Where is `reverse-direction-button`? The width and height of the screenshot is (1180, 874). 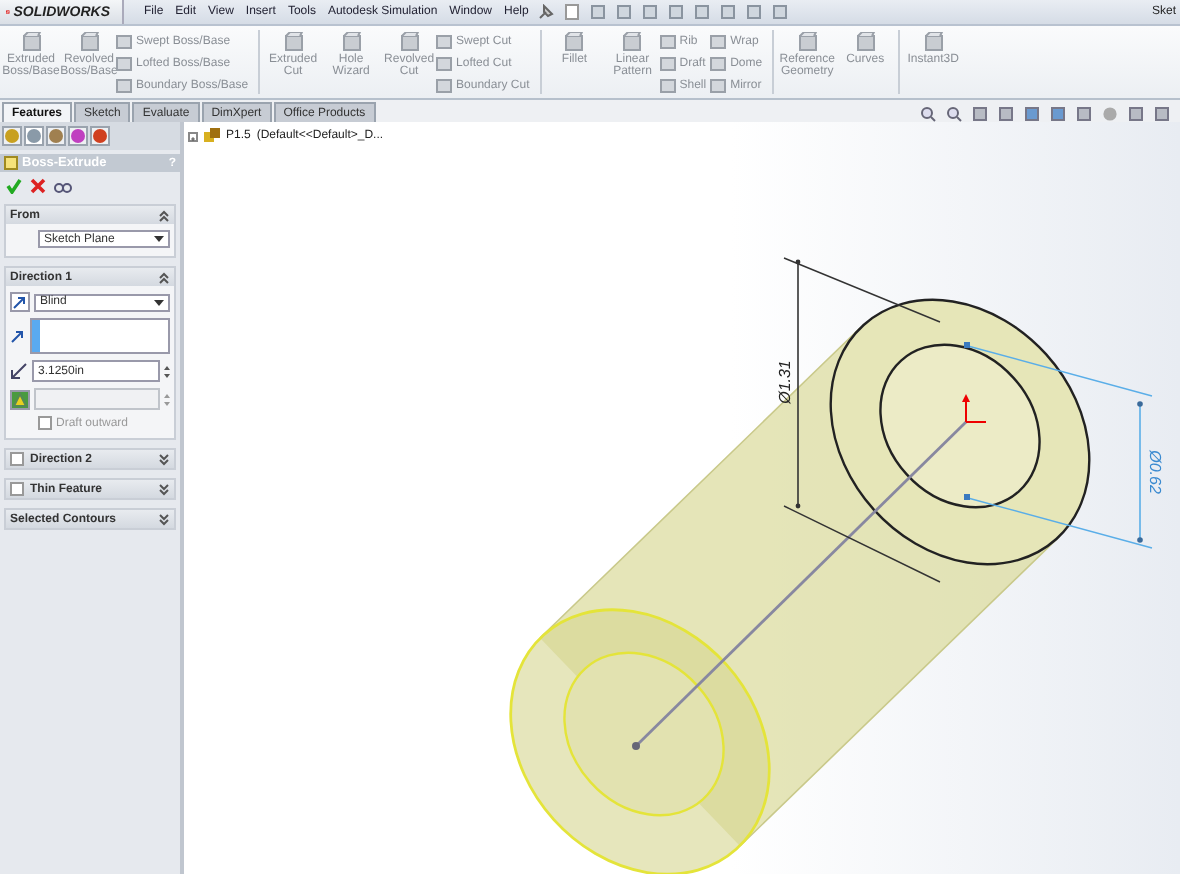 reverse-direction-button is located at coordinates (20, 302).